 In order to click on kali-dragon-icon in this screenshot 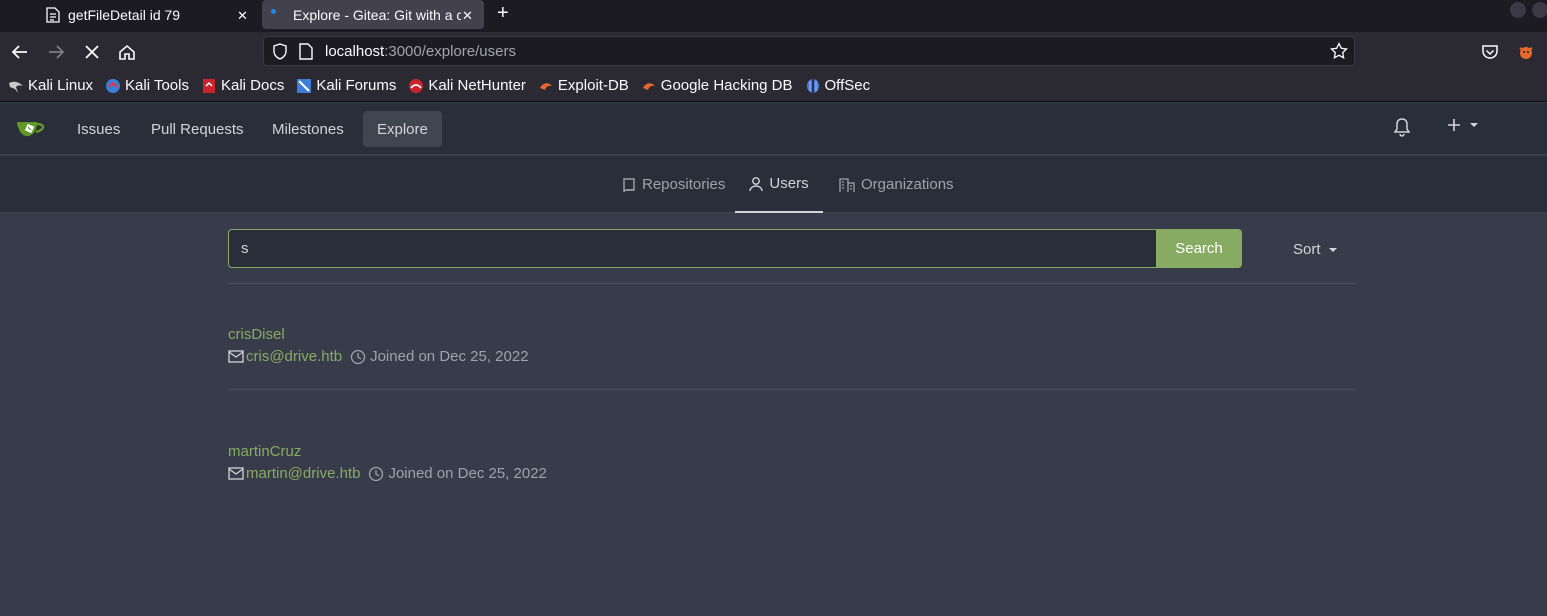, I will do `click(16, 86)`.